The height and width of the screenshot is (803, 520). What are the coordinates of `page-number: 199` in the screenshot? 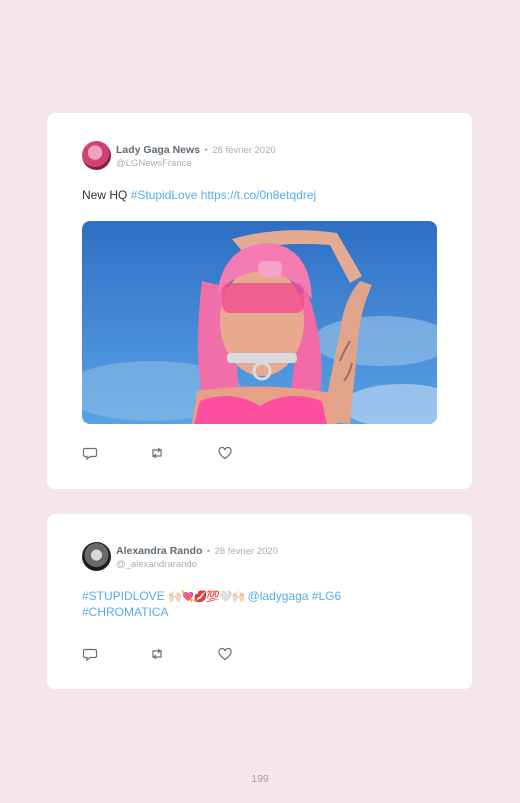 It's located at (260, 779).